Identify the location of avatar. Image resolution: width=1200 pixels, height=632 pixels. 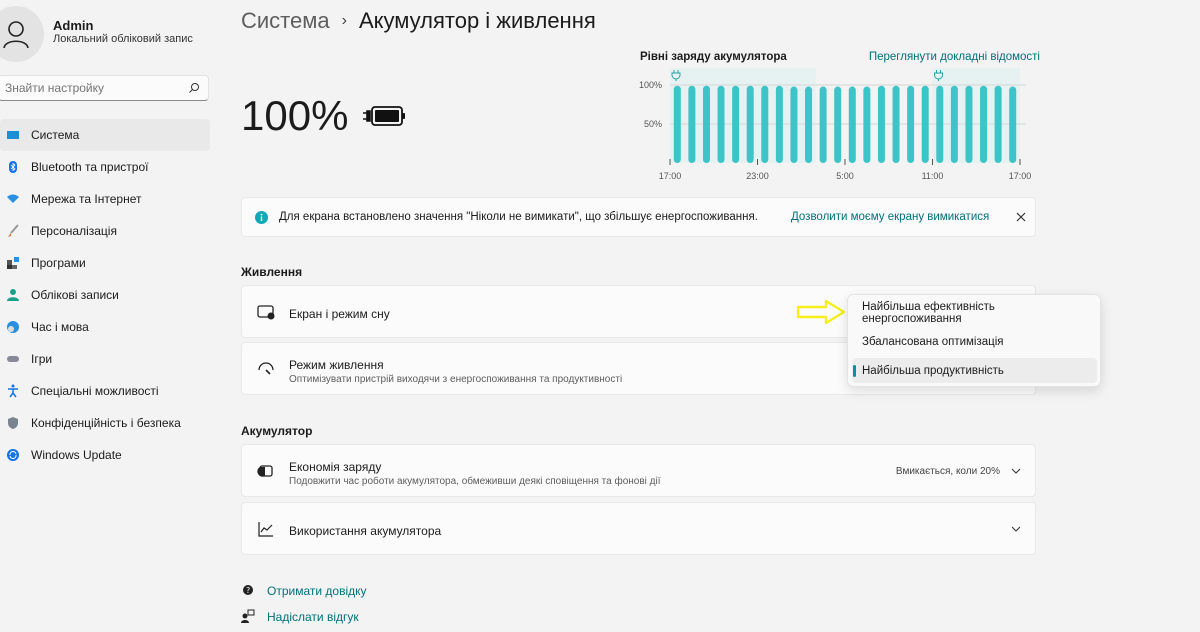
(22, 34).